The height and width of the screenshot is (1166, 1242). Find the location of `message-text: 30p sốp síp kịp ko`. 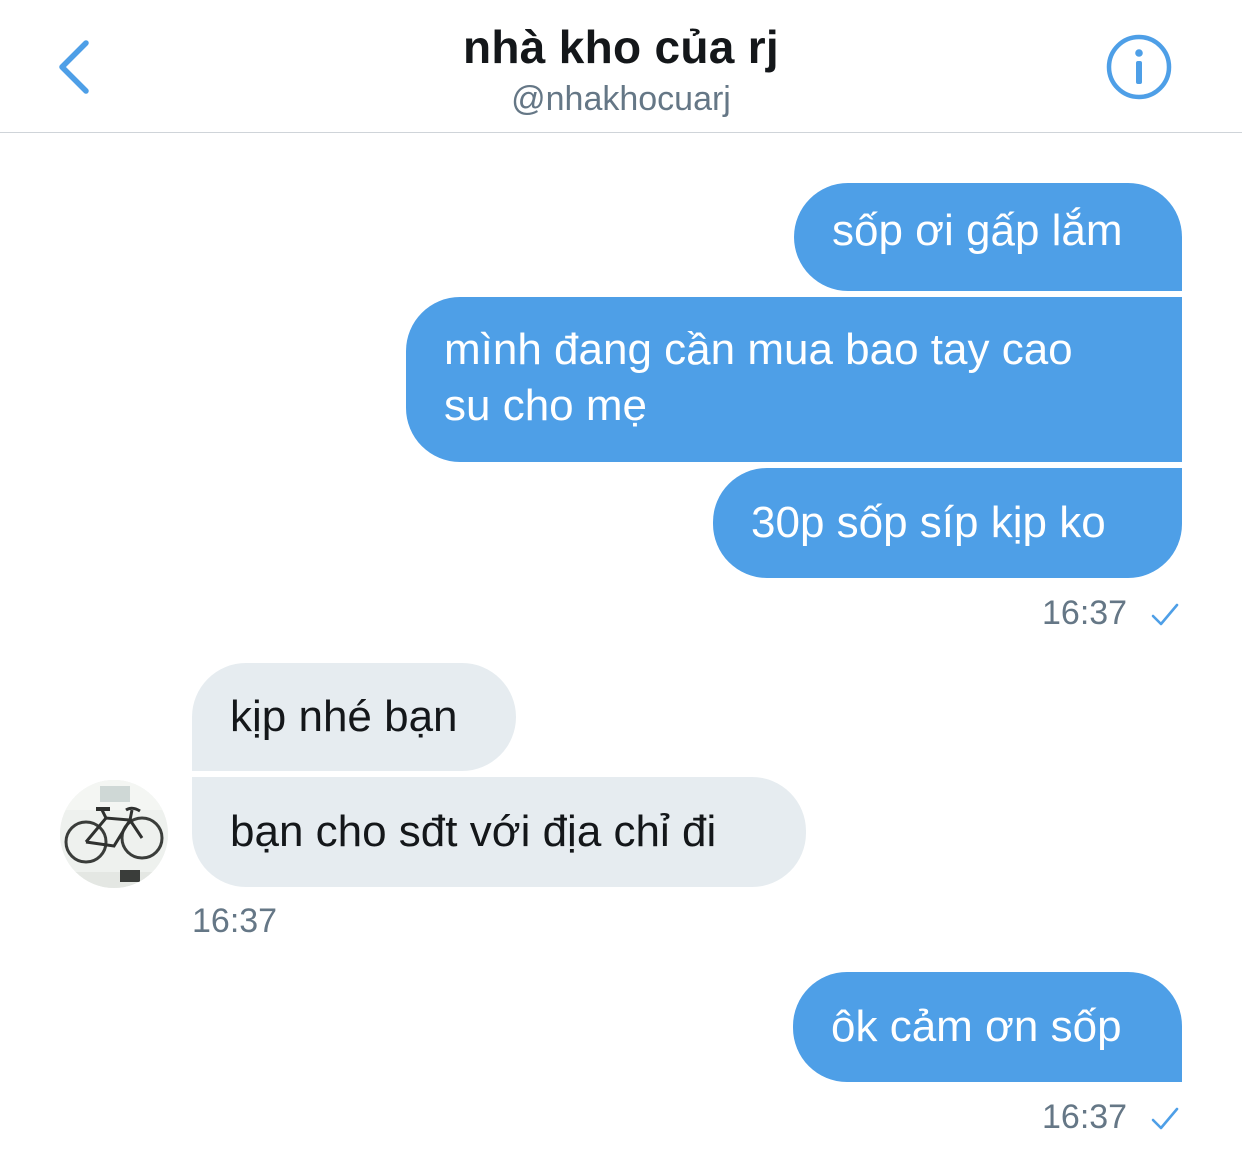

message-text: 30p sốp síp kịp ko is located at coordinates (928, 522).